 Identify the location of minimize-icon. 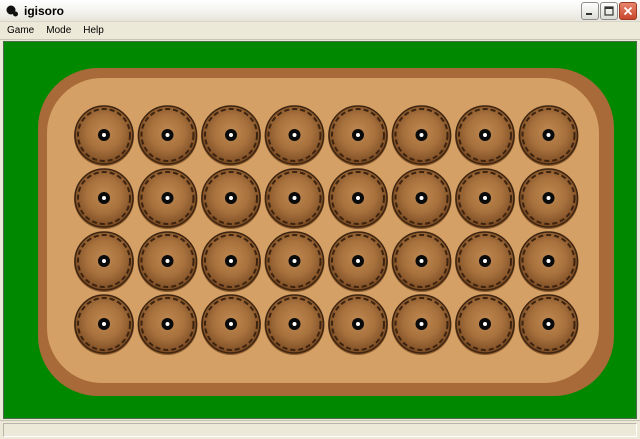
(589, 14).